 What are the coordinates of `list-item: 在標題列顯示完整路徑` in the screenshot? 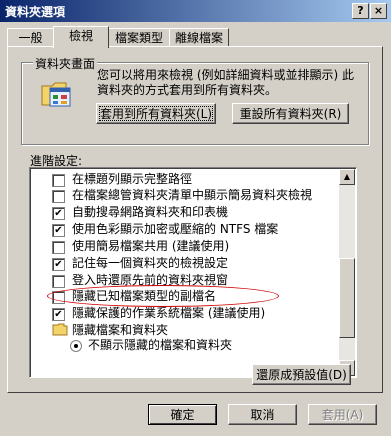 It's located at (132, 179).